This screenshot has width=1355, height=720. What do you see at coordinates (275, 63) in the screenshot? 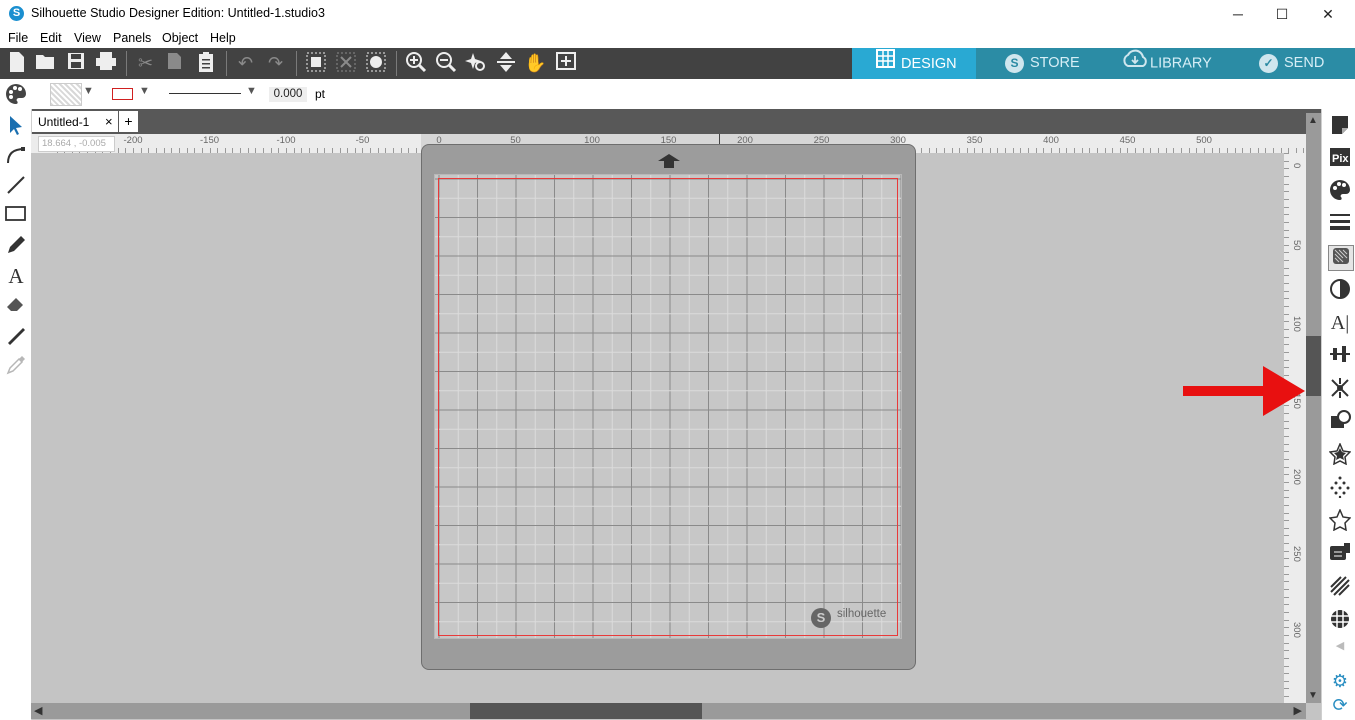
I see `redo-icon: ↷` at bounding box center [275, 63].